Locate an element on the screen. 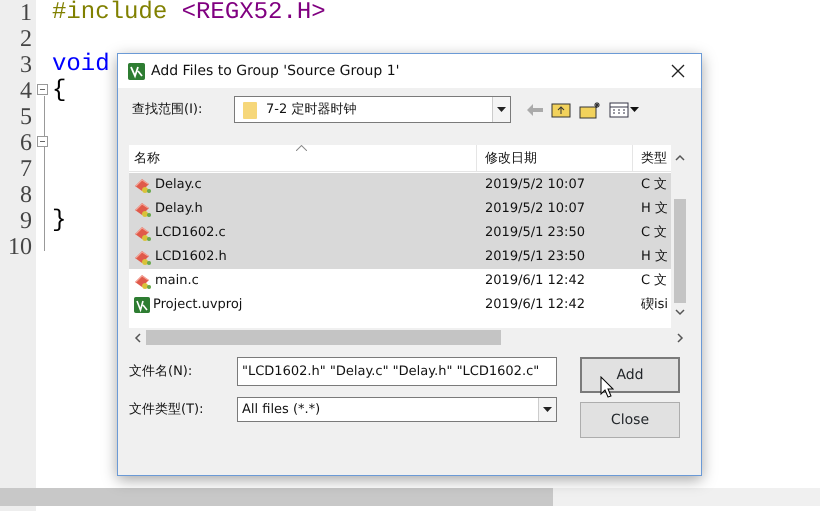  scroll-left-icon is located at coordinates (137, 337).